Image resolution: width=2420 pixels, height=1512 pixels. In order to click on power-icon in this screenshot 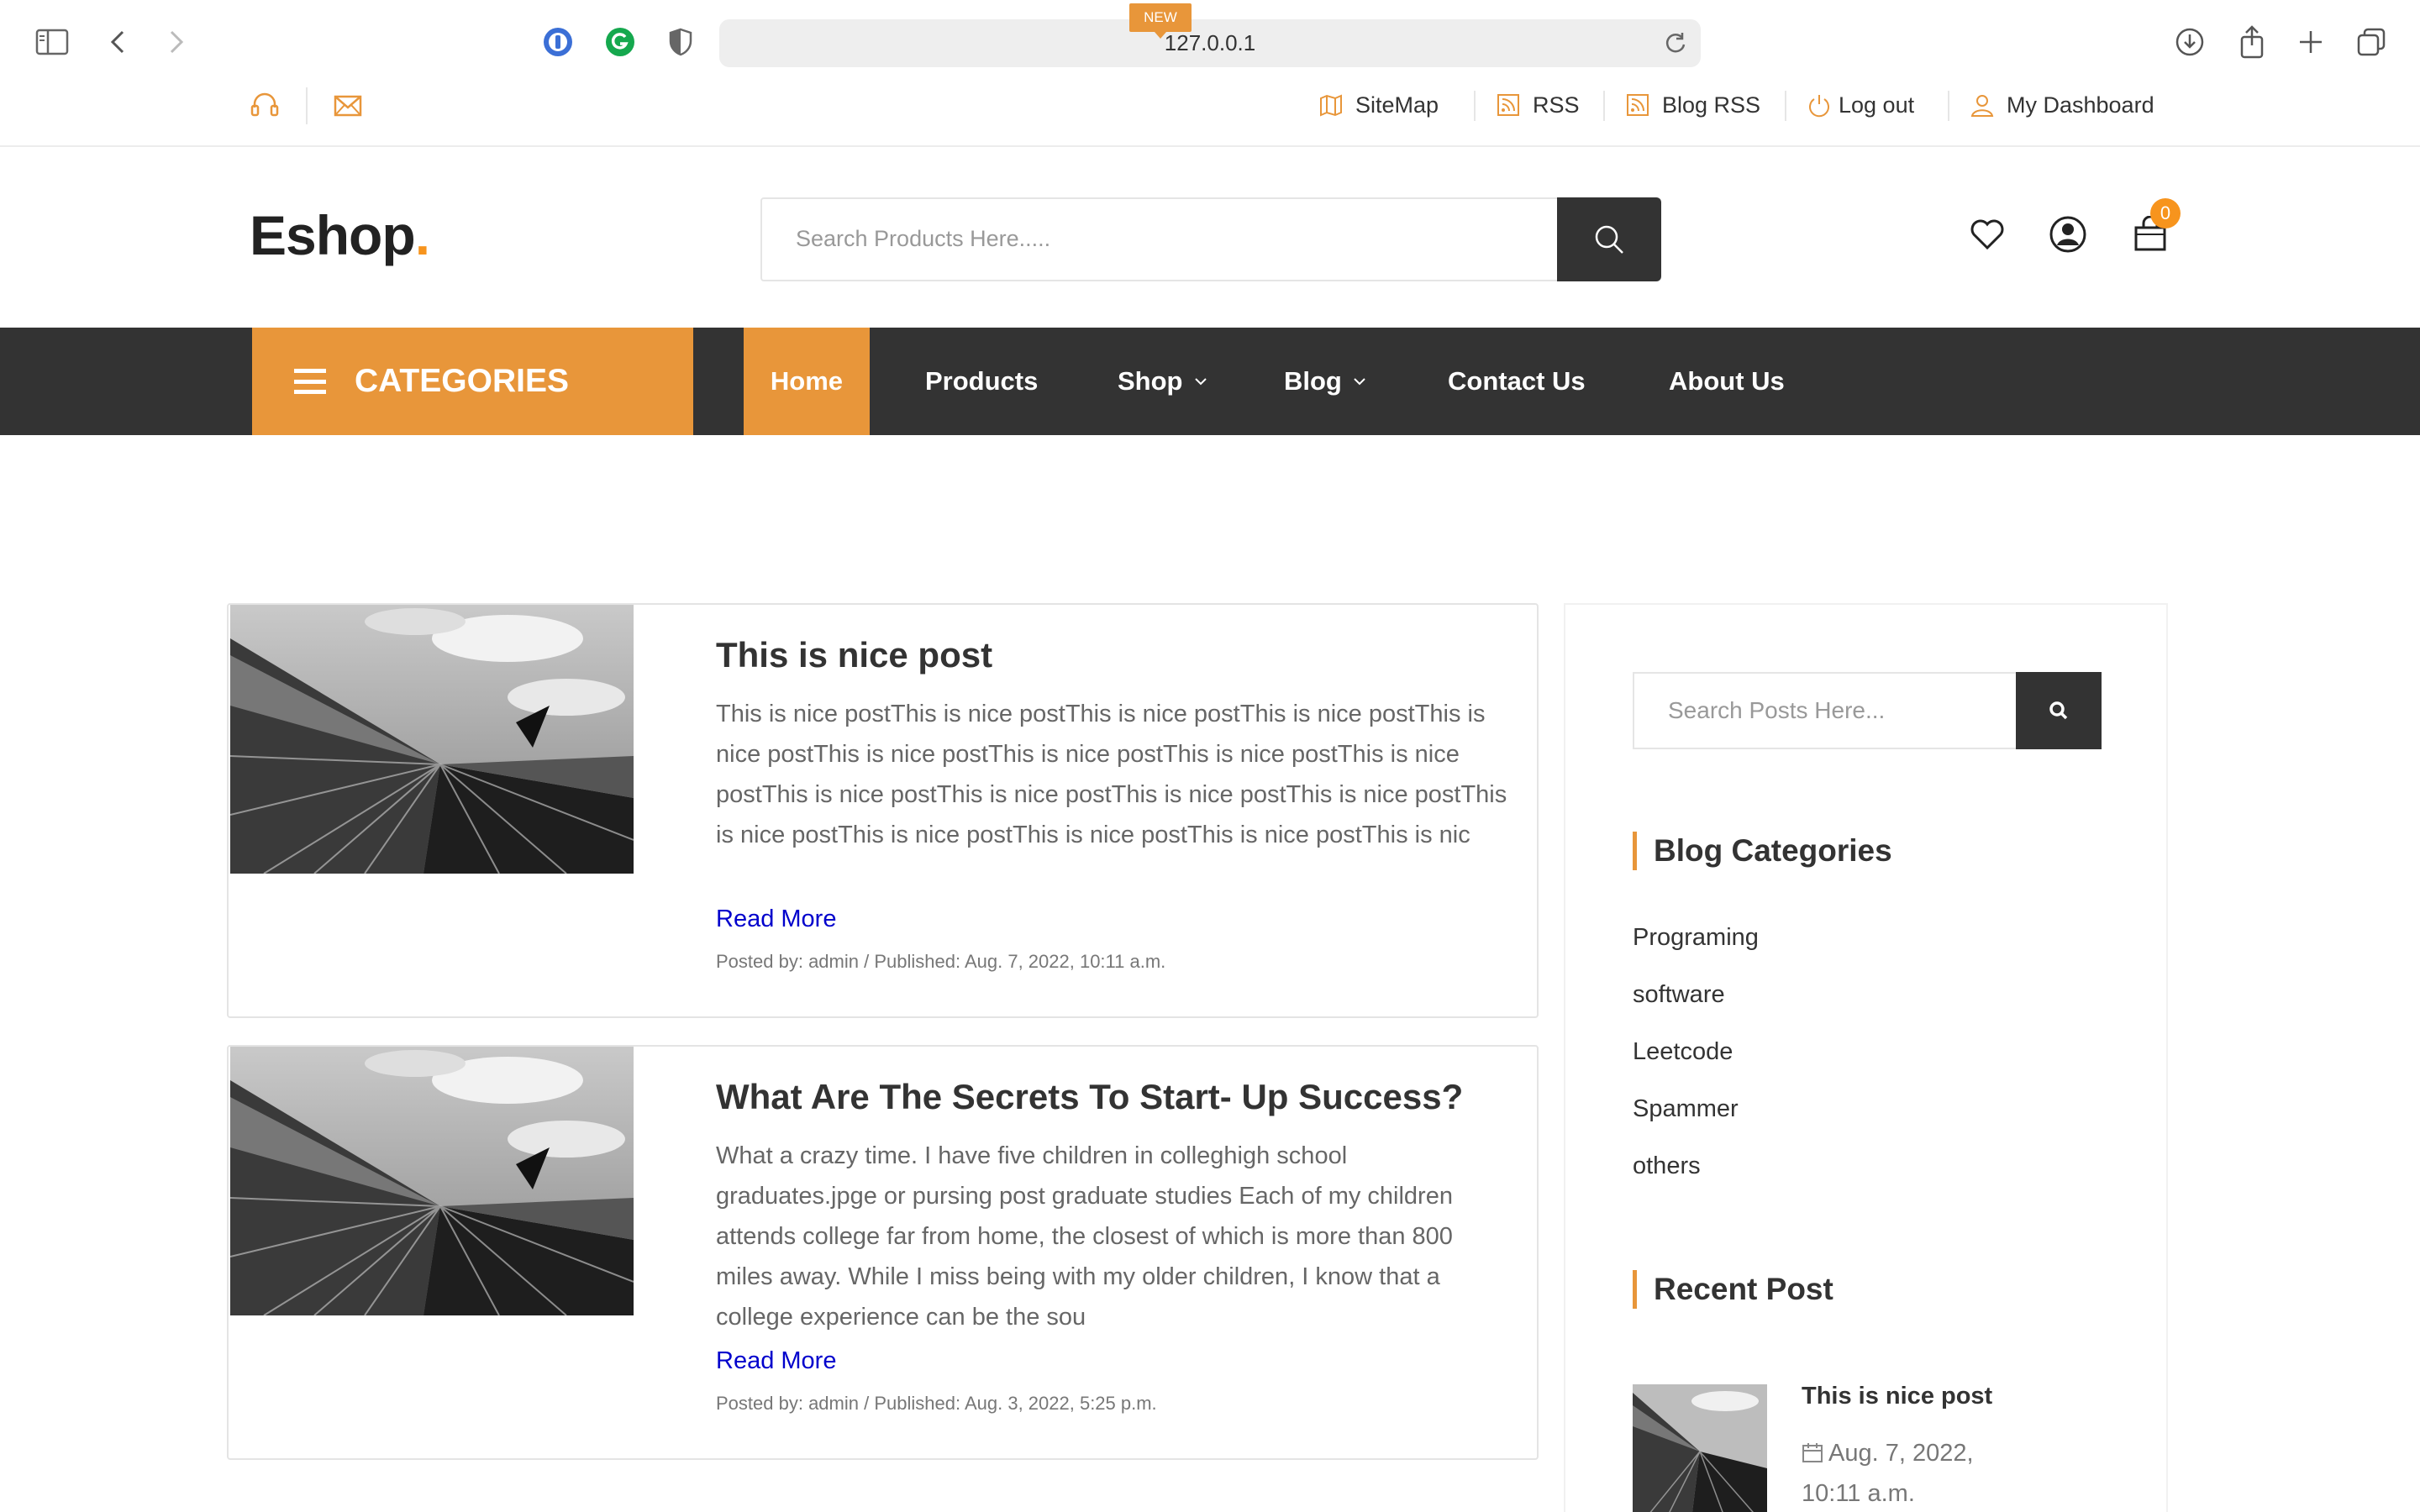, I will do `click(1819, 106)`.